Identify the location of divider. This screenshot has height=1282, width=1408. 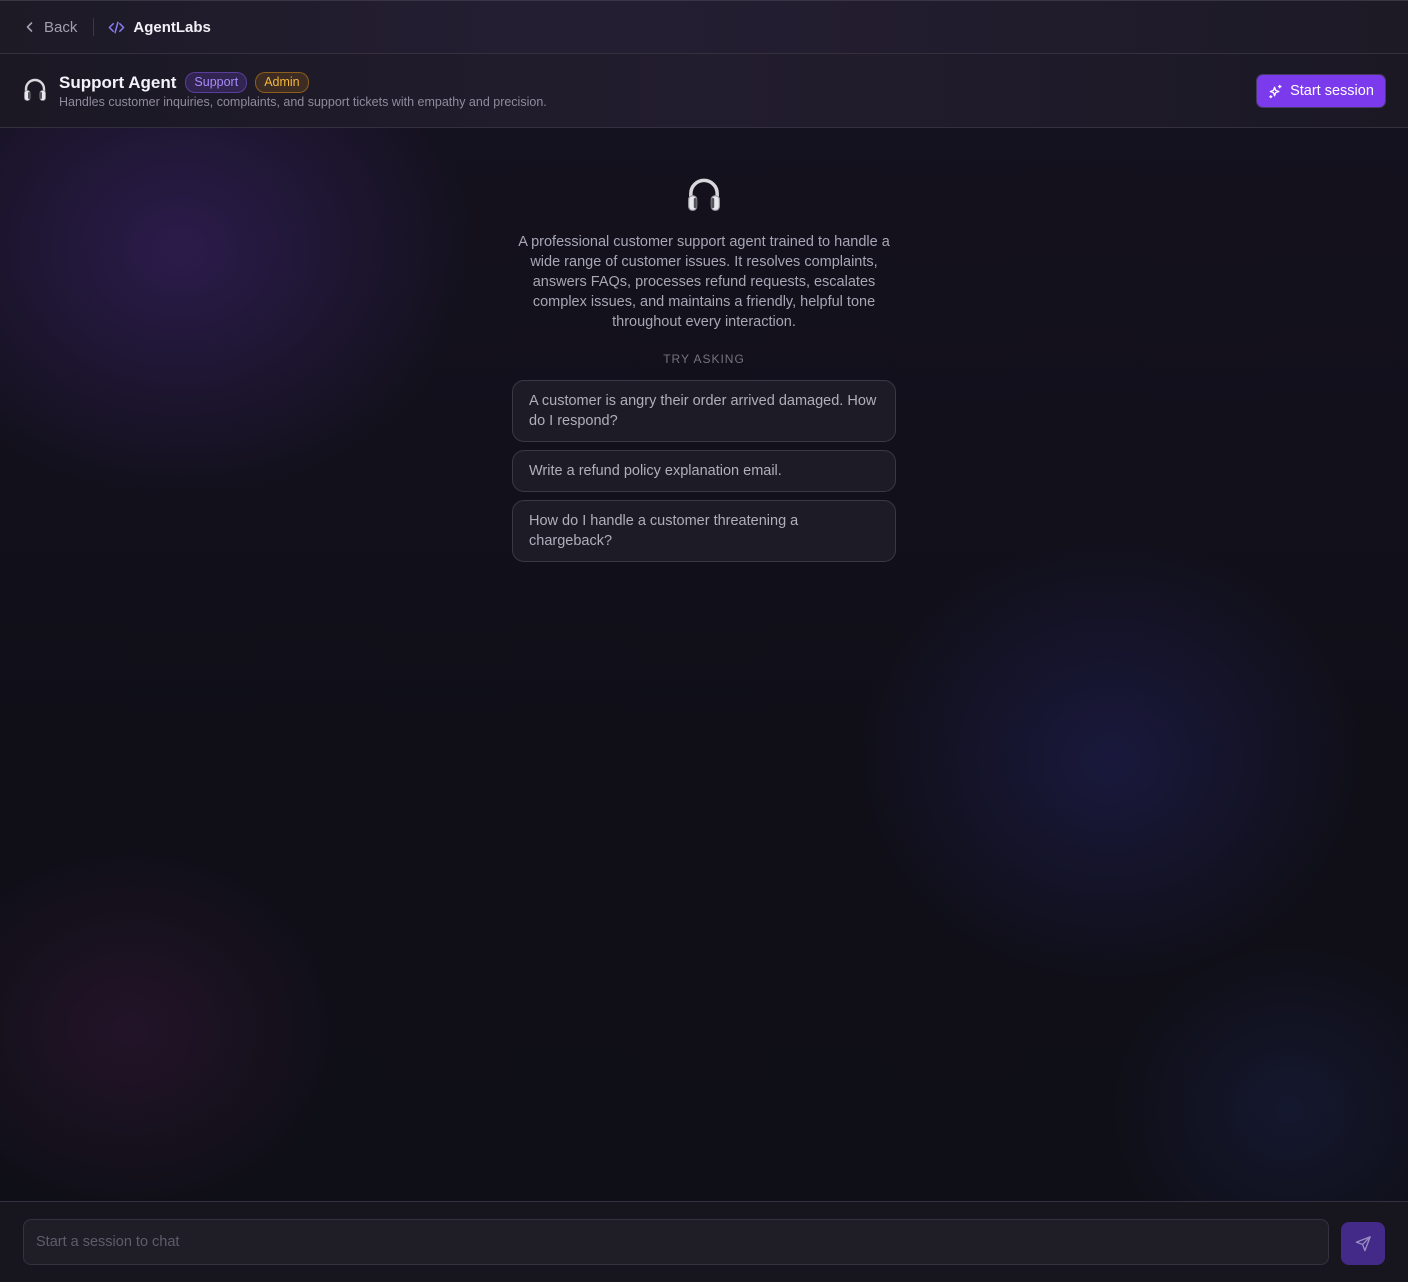
(94, 27).